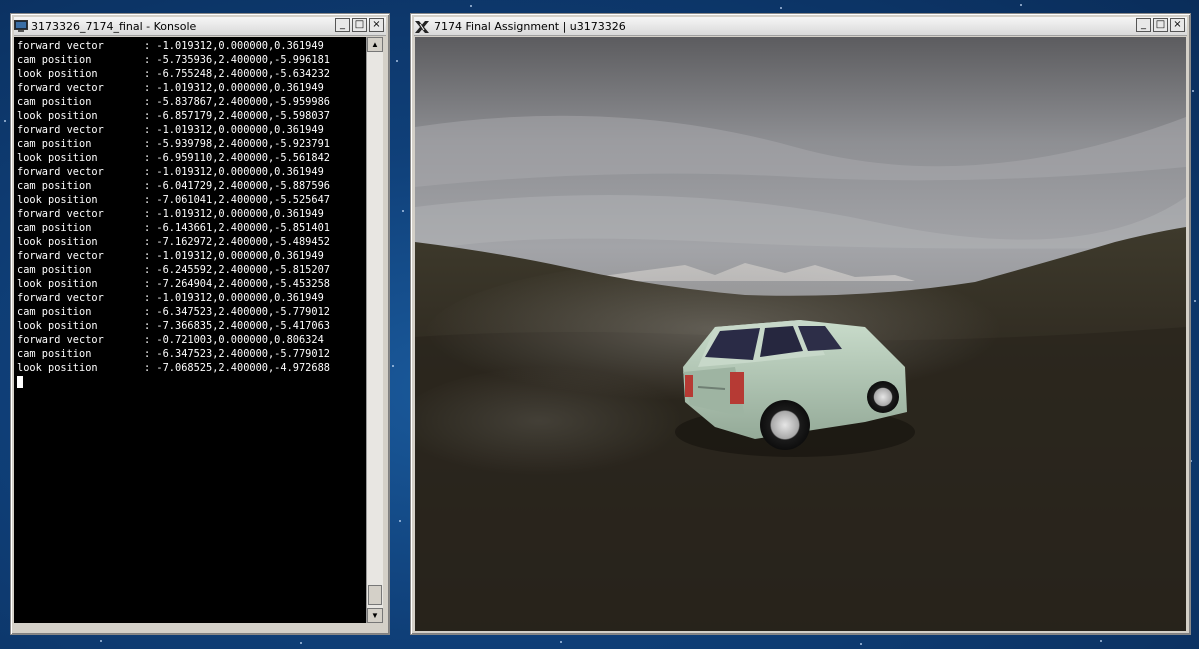 This screenshot has height=649, width=1199. What do you see at coordinates (237, 102) in the screenshot?
I see `line-value: : -5.837867,2.400000,-5.959986` at bounding box center [237, 102].